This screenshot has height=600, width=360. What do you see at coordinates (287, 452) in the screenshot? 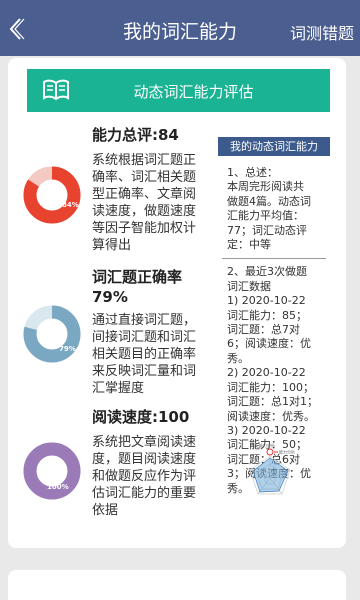
I see `radar-legend: 能力分析` at bounding box center [287, 452].